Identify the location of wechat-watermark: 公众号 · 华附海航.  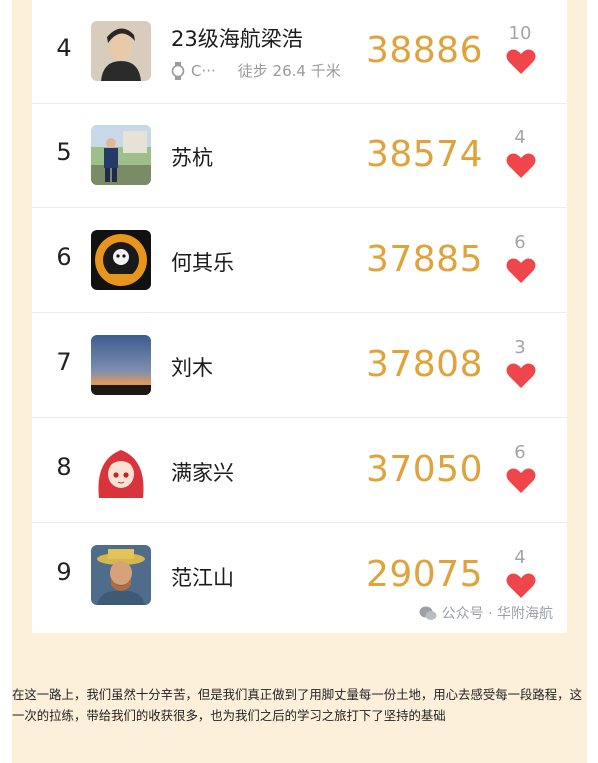
(486, 613).